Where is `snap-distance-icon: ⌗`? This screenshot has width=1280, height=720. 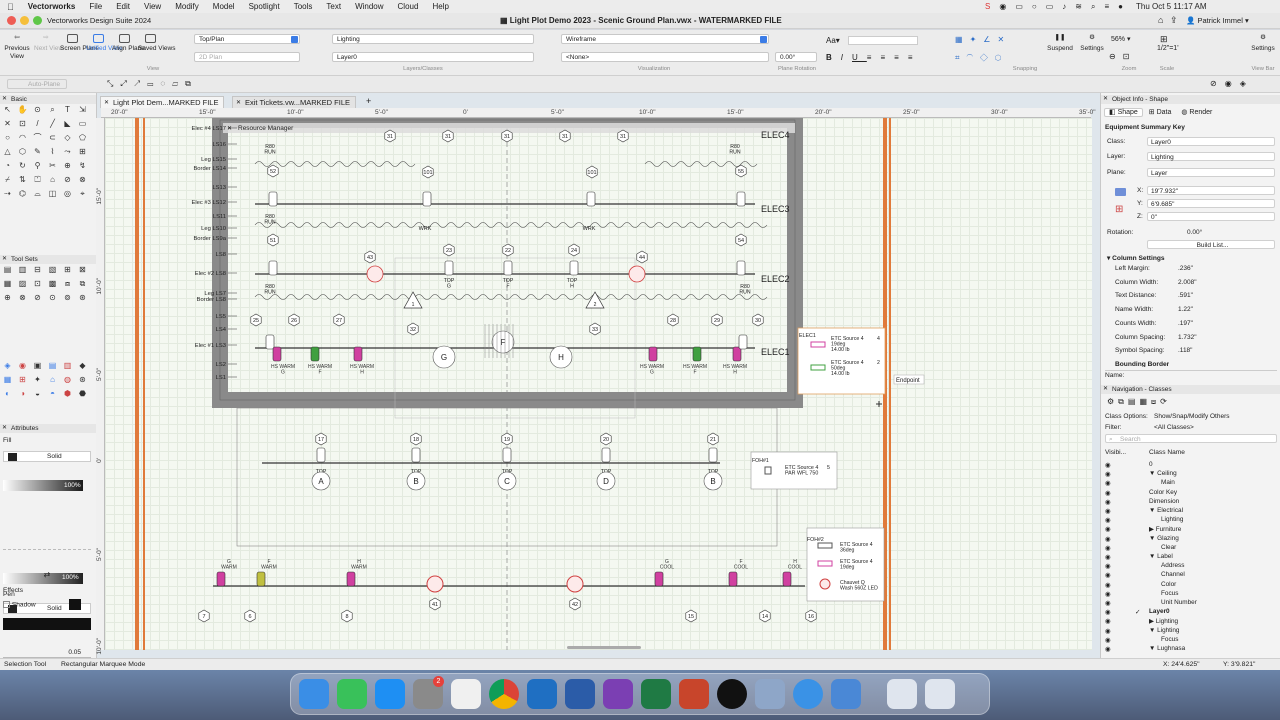 snap-distance-icon: ⌗ is located at coordinates (961, 57).